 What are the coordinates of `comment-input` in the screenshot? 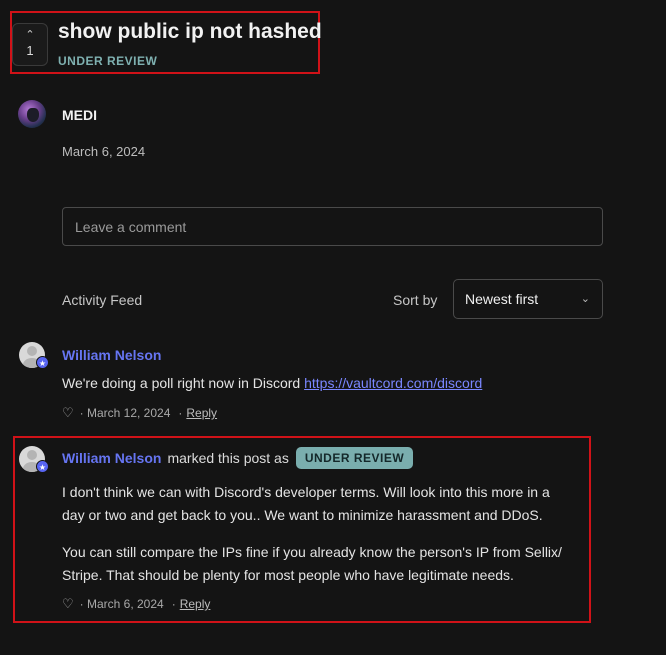 It's located at (332, 226).